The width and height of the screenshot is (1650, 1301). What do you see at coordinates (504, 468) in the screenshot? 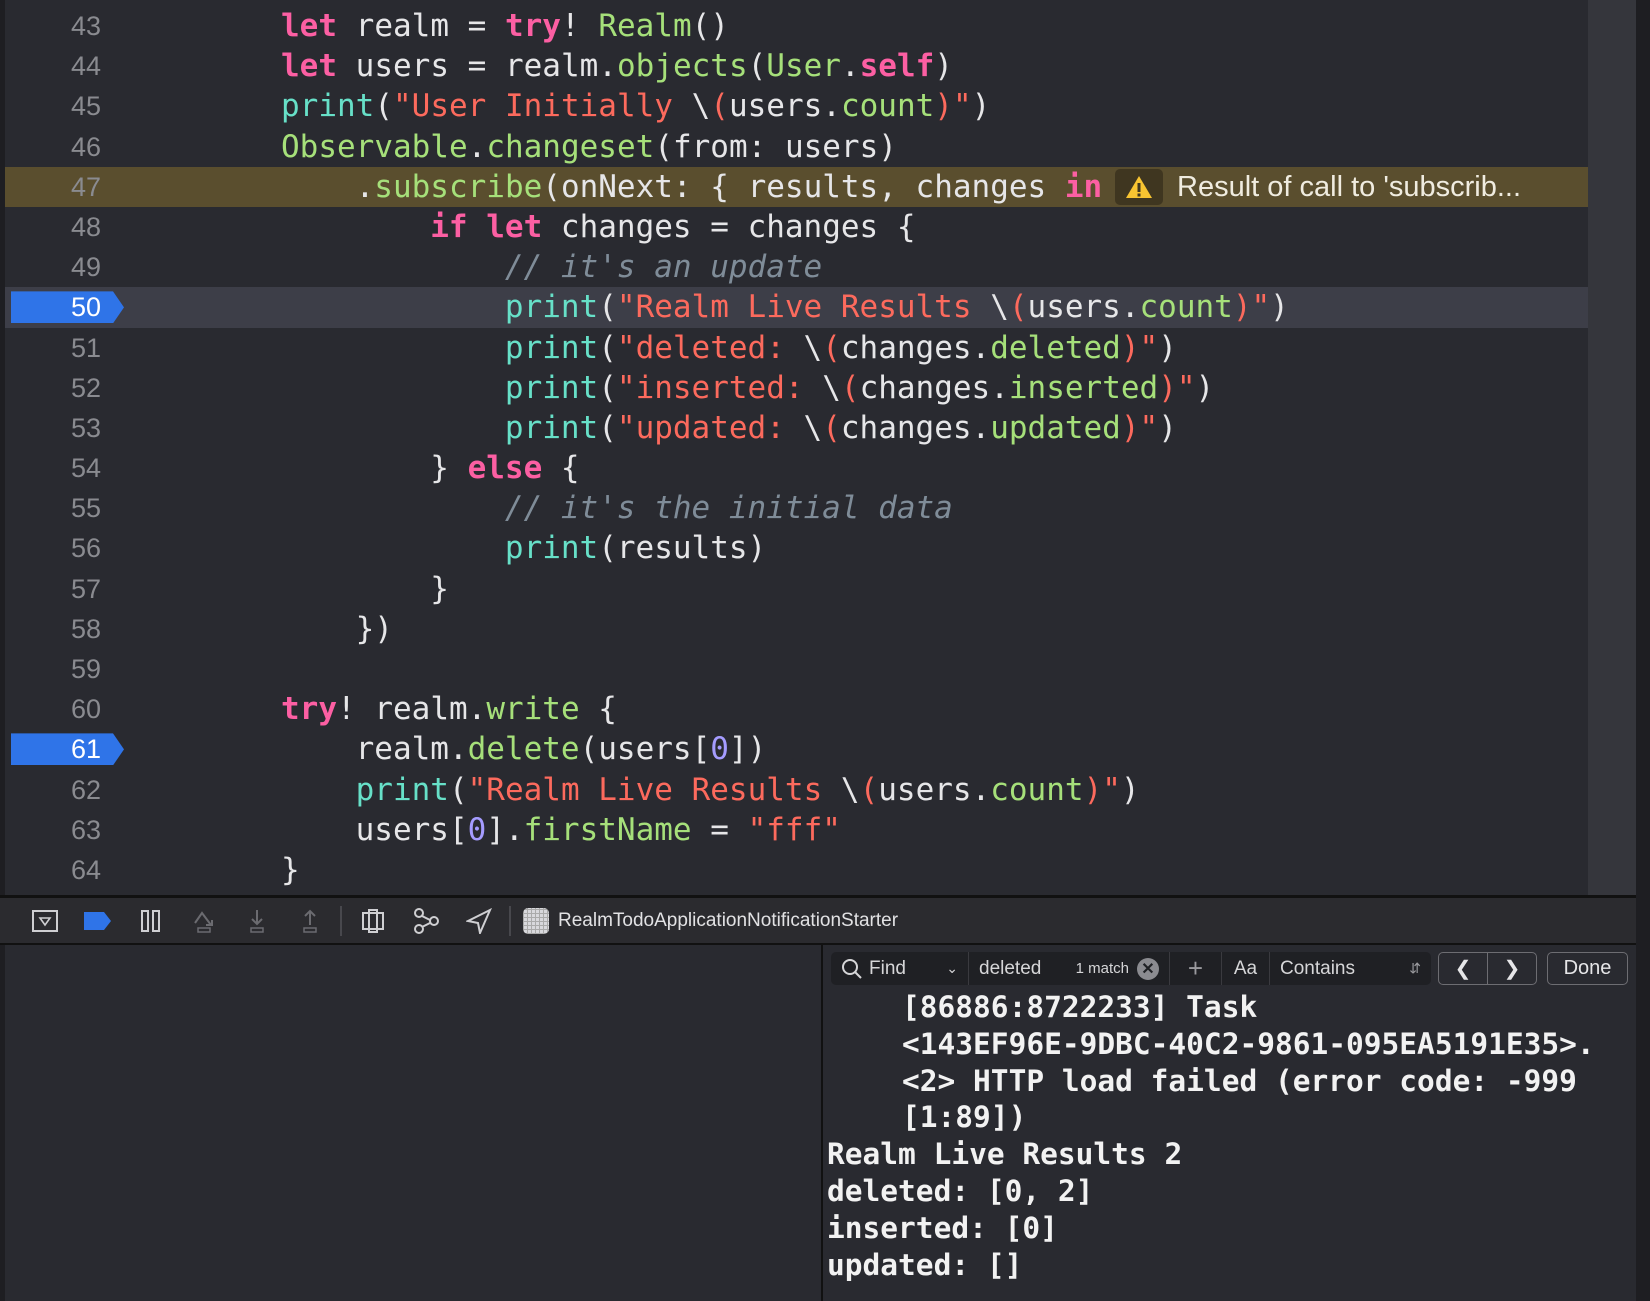
I see `code-text: } else {` at bounding box center [504, 468].